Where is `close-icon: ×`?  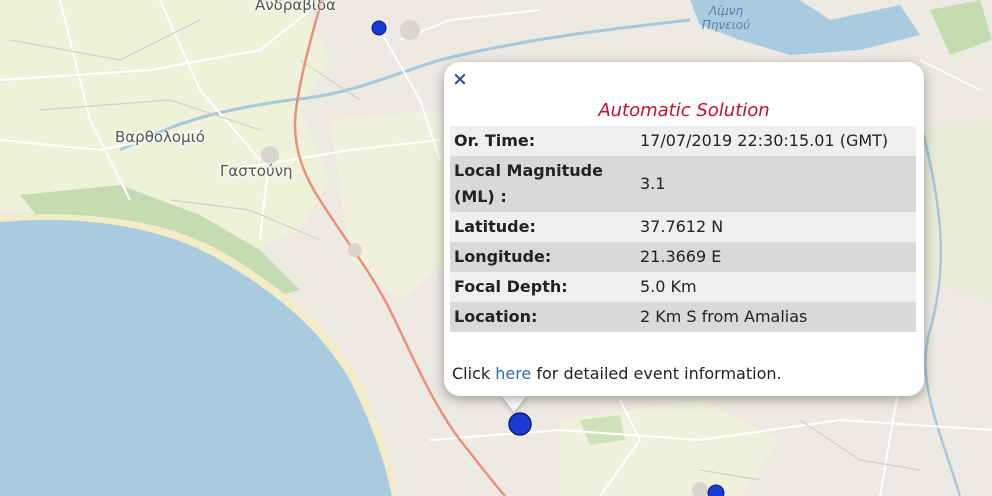
close-icon: × is located at coordinates (460, 79).